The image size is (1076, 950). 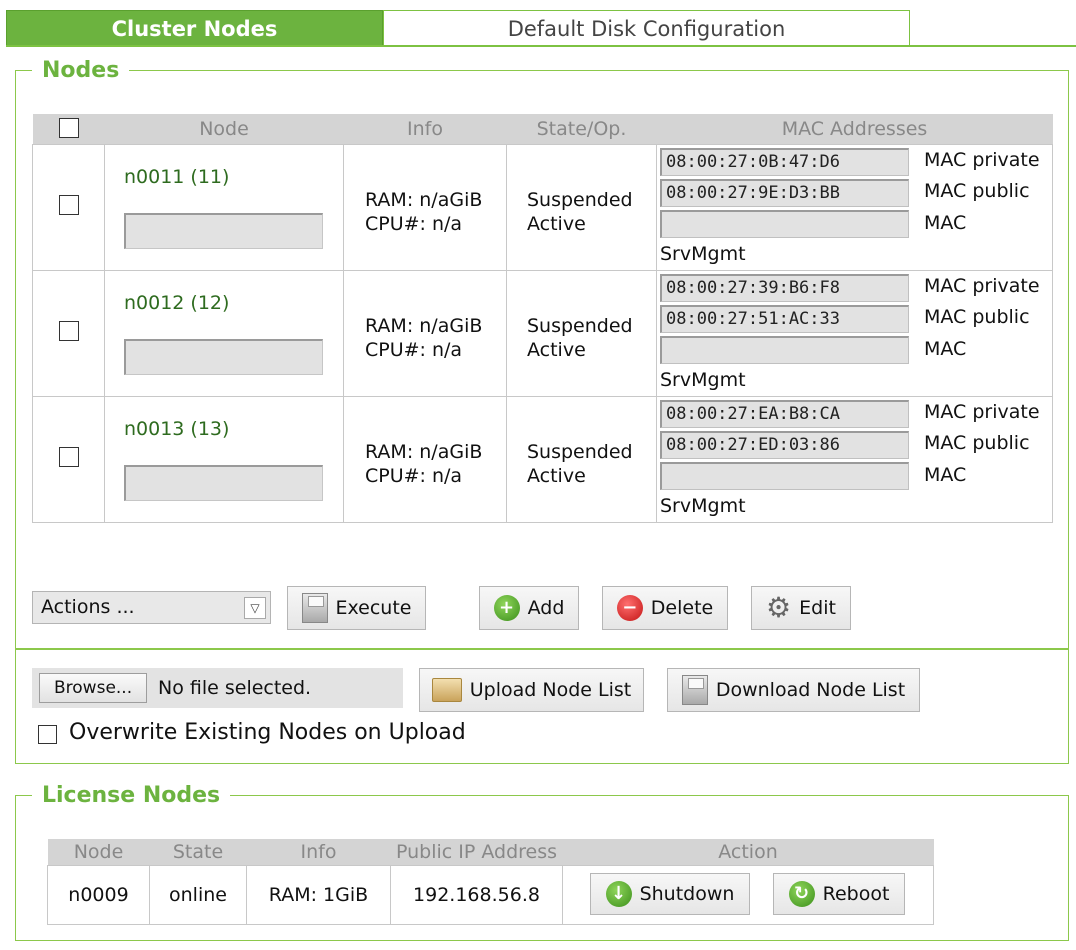 I want to click on edit-button: ⚙ Edit, so click(x=801, y=608).